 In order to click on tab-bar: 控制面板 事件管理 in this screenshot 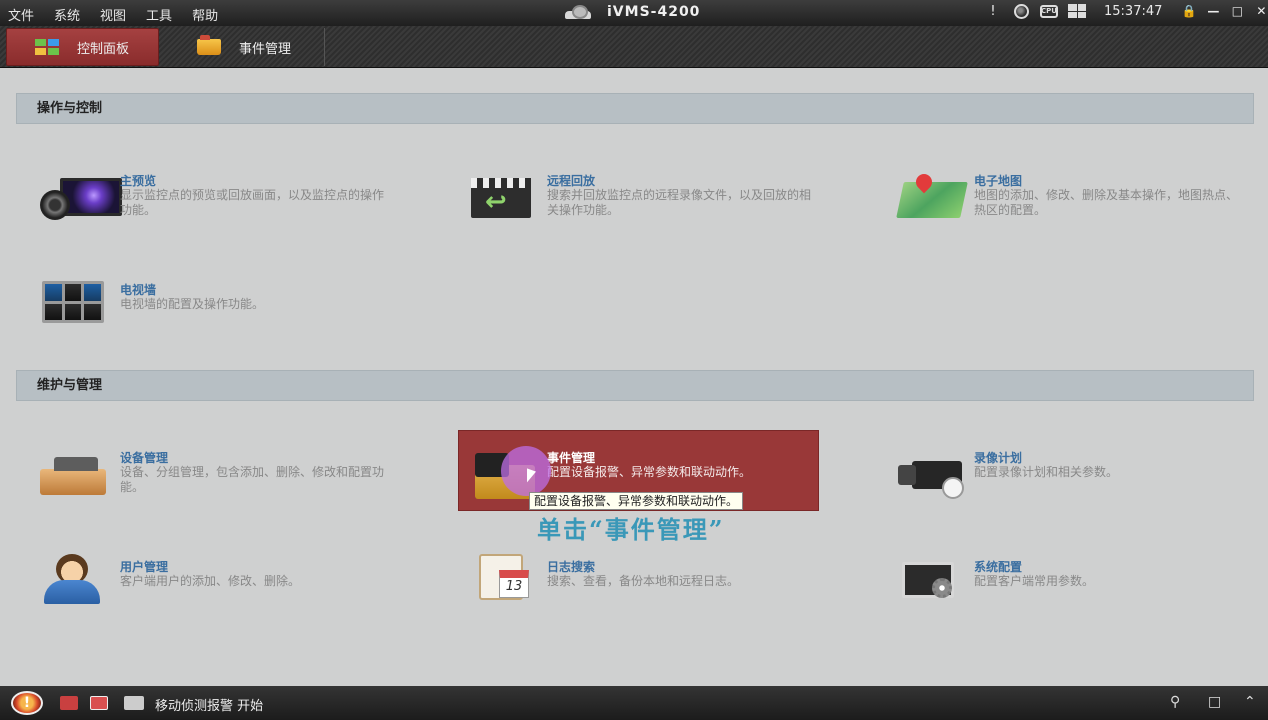, I will do `click(634, 47)`.